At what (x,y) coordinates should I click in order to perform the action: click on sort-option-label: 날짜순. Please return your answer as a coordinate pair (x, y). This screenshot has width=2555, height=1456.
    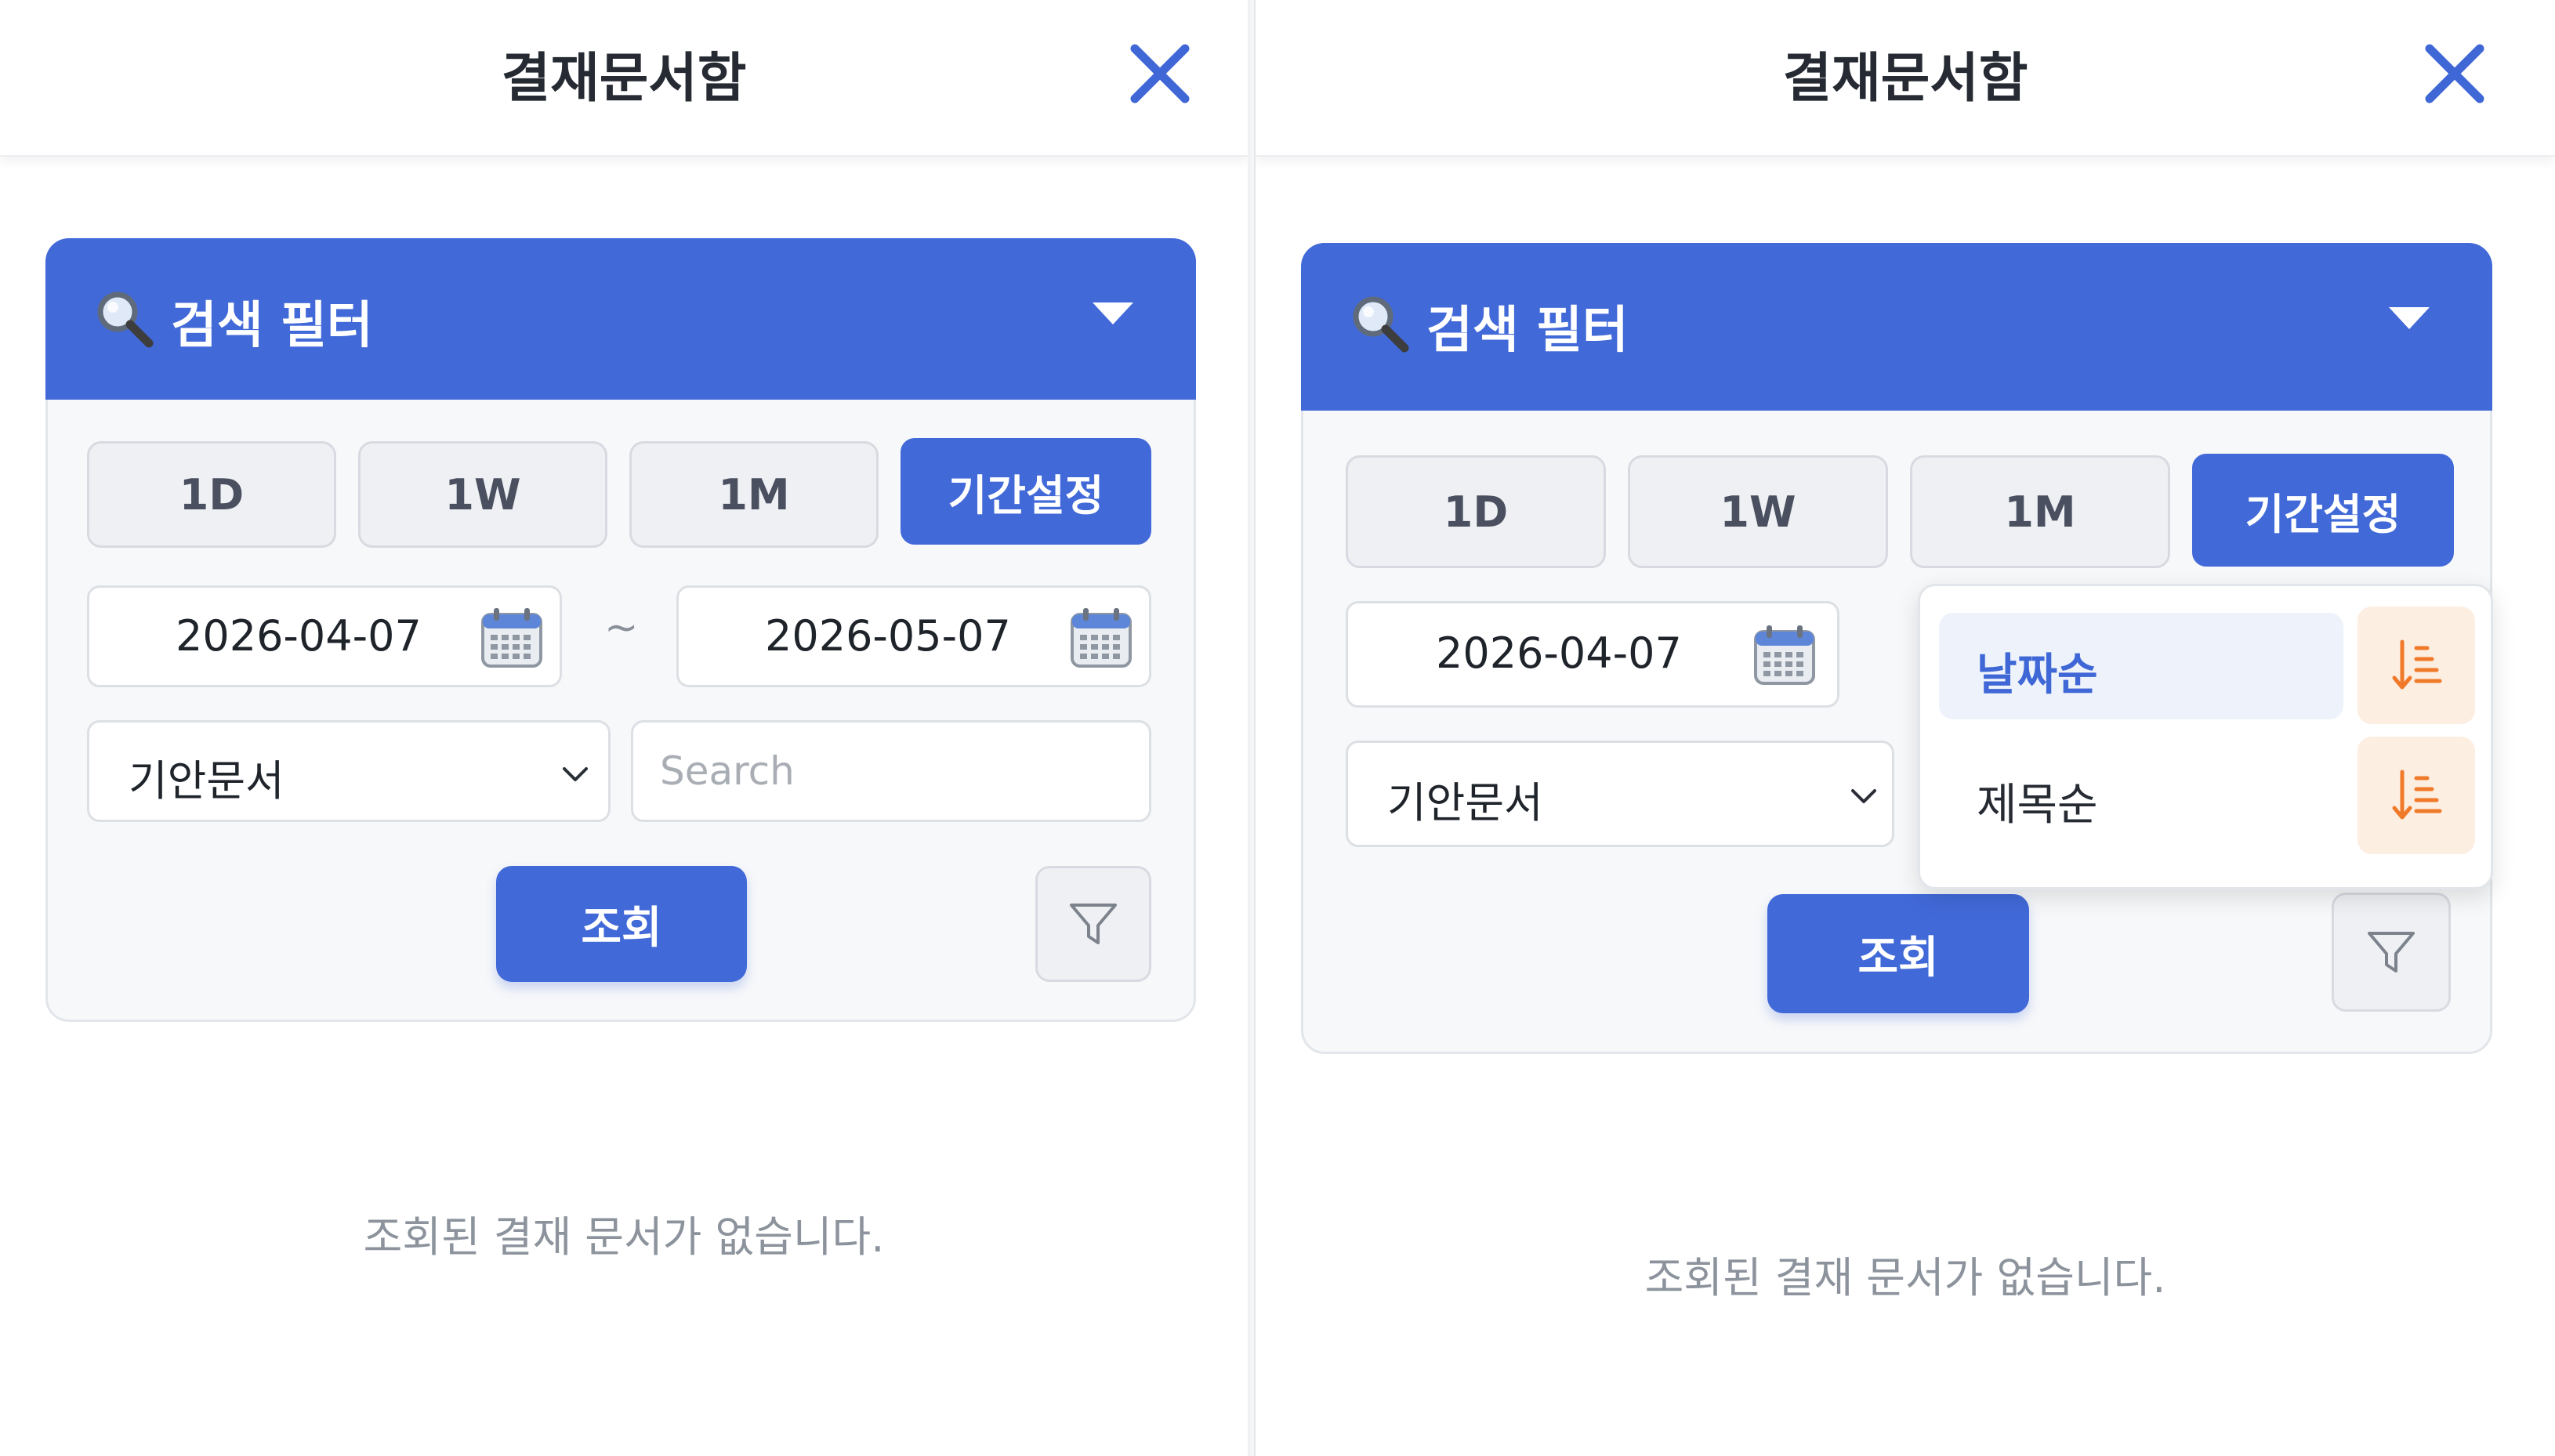
    Looking at the image, I should click on (2037, 675).